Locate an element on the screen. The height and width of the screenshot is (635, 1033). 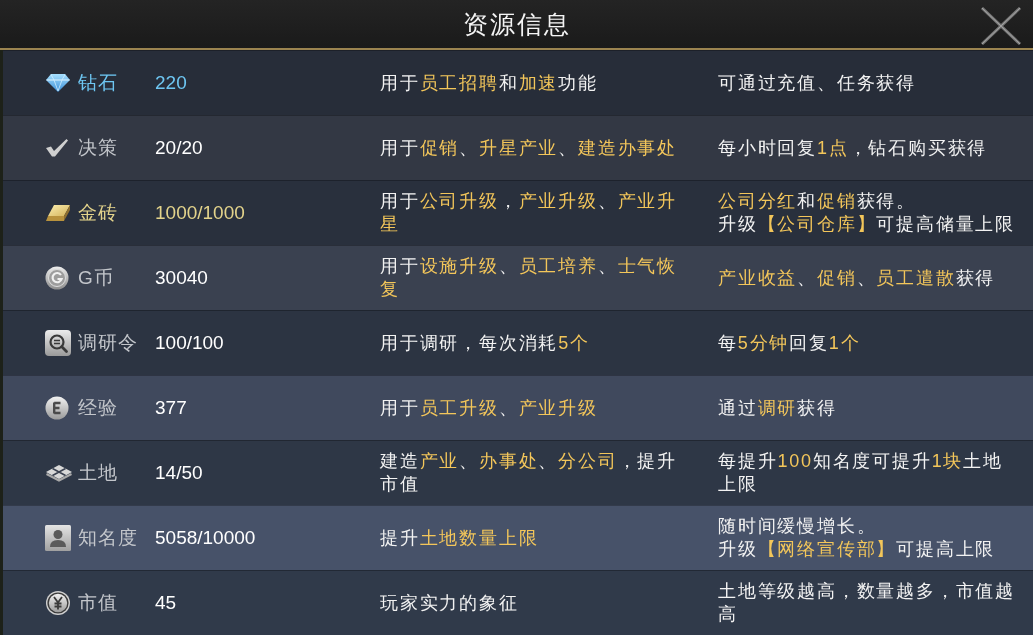
close-button is located at coordinates (1001, 26).